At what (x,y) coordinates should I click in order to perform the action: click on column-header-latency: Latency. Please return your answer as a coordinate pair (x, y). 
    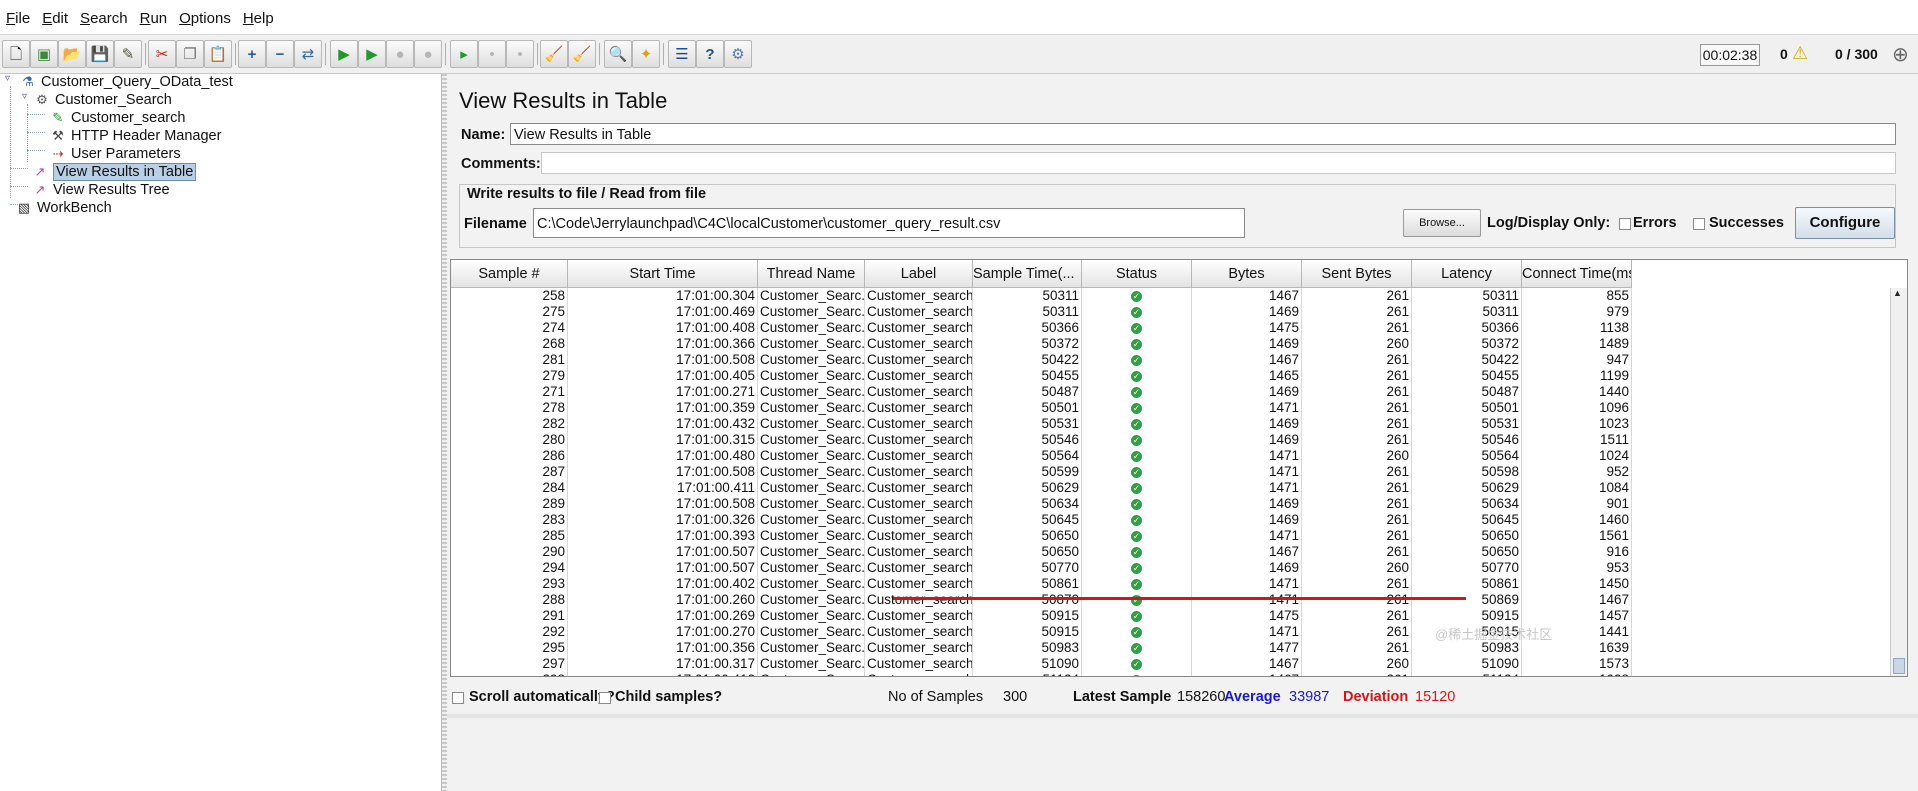
    Looking at the image, I should click on (1467, 274).